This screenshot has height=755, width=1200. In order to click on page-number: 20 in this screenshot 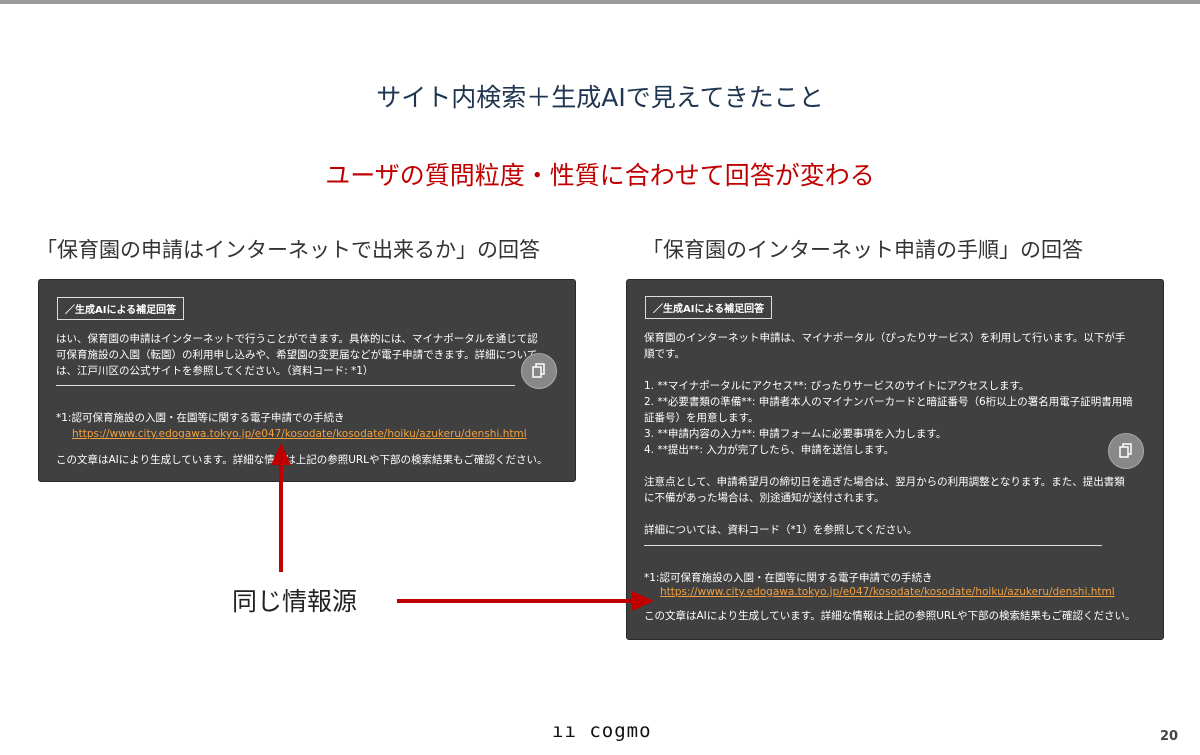, I will do `click(1169, 736)`.